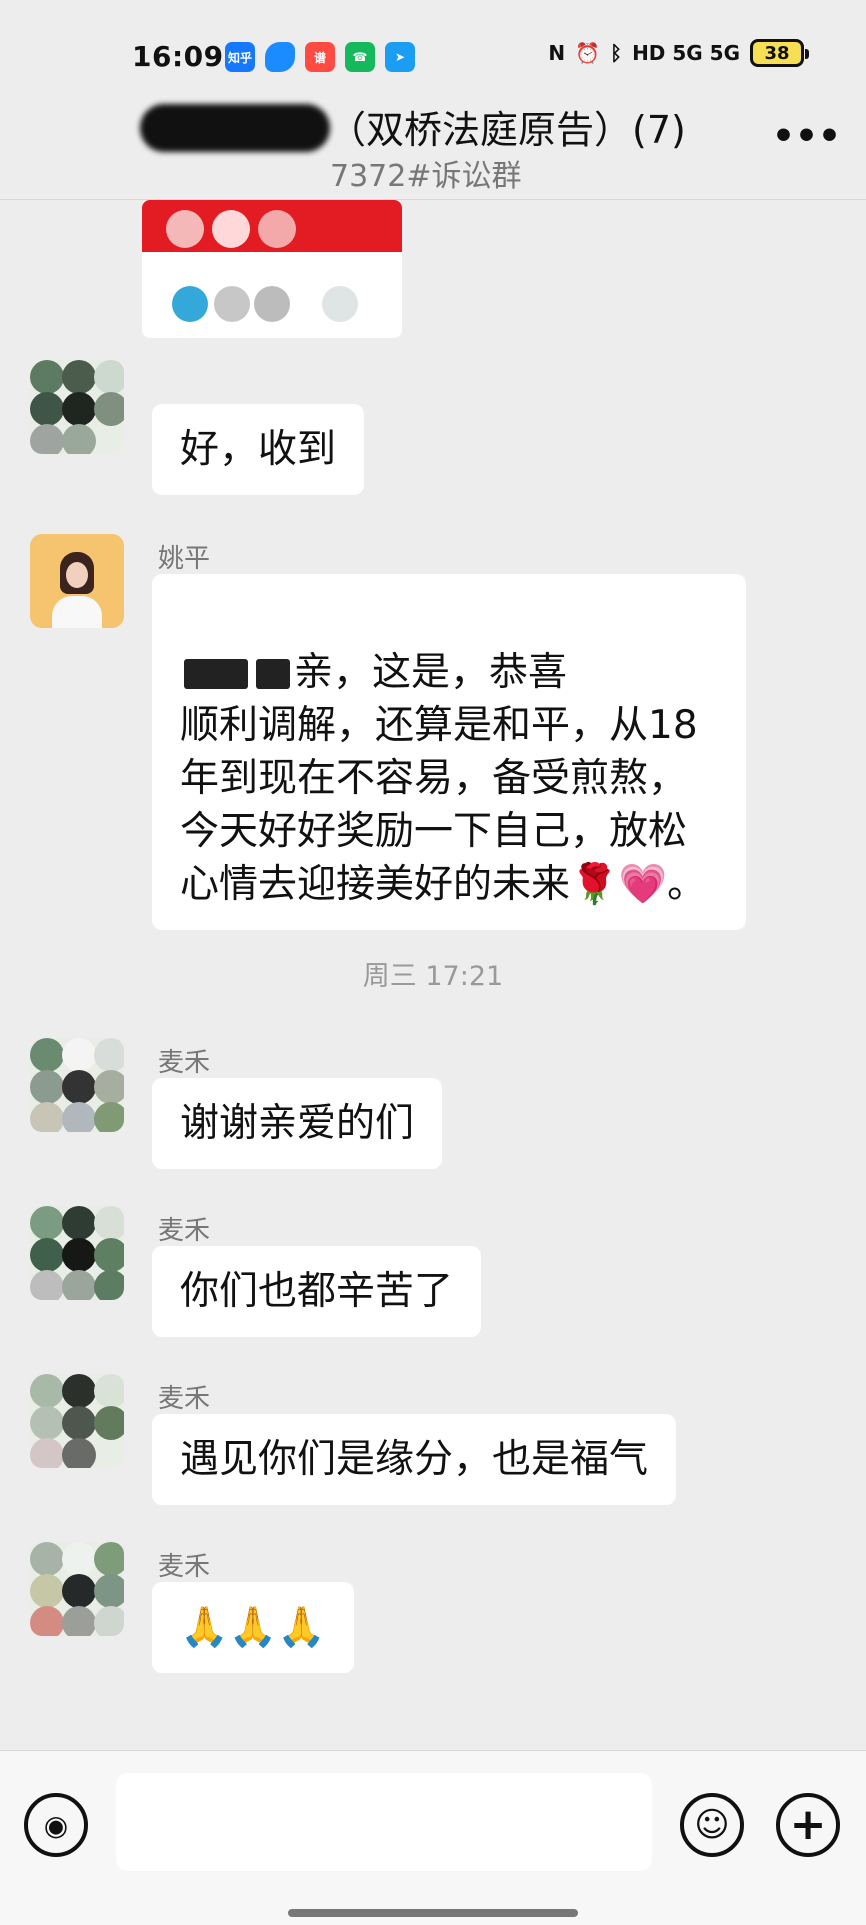  I want to click on chat-title: （双桥法庭原告）(7), so click(507, 130).